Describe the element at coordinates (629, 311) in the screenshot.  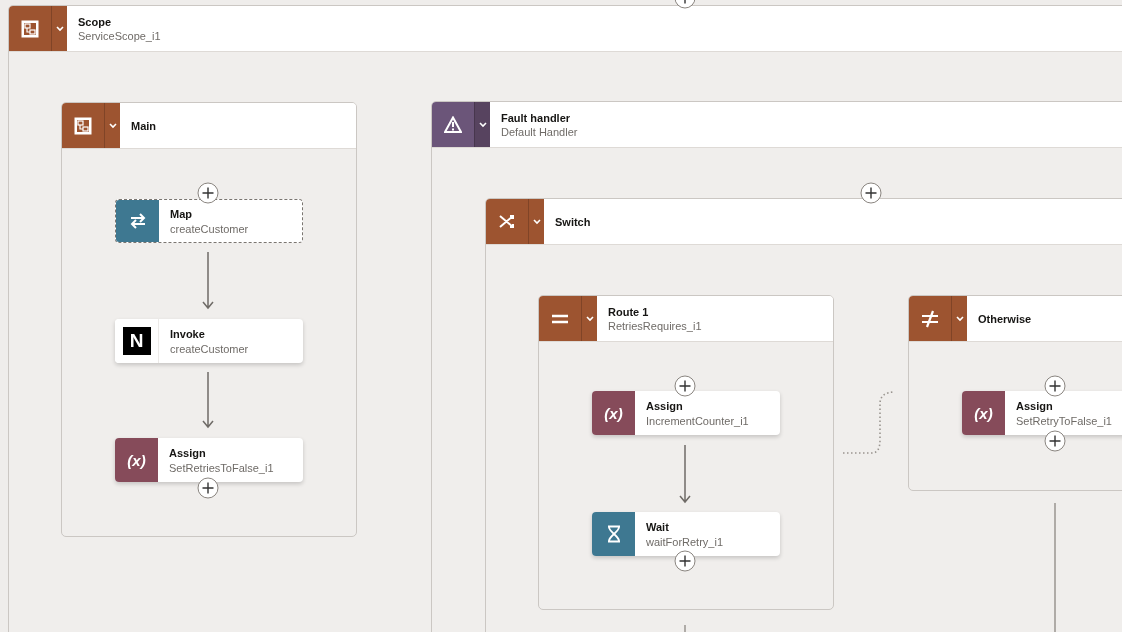
I see `container-title: Route 1` at that location.